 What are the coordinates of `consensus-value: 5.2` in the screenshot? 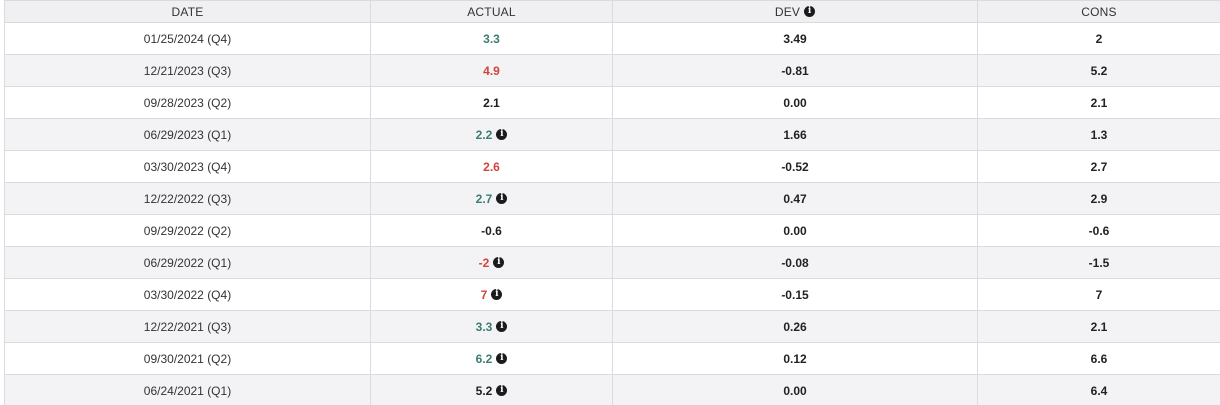 It's located at (1099, 70).